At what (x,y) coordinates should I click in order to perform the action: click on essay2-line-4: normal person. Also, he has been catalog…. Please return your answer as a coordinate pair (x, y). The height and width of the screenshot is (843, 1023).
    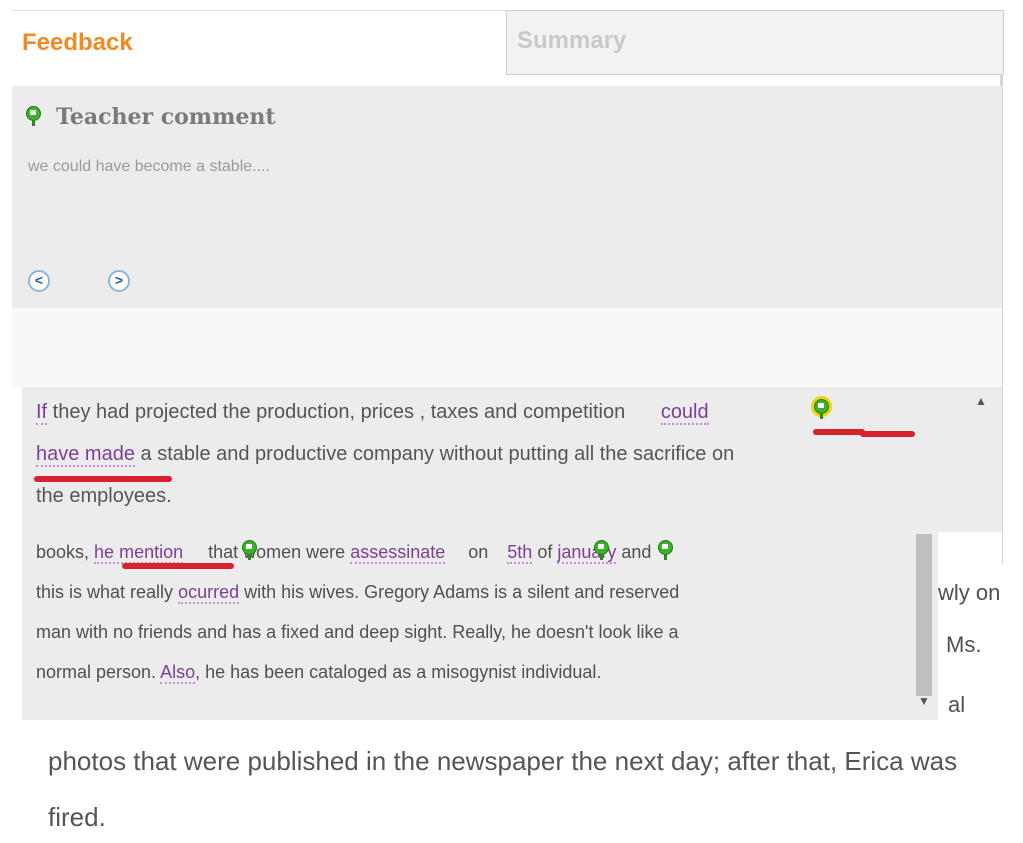
    Looking at the image, I should click on (319, 673).